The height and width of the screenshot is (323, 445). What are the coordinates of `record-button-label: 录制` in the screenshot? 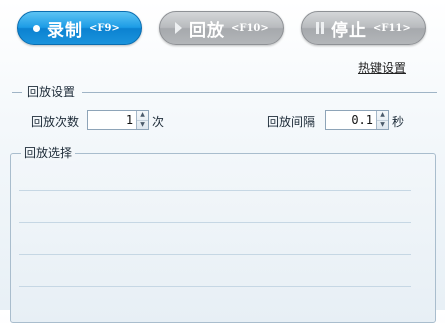 It's located at (65, 30).